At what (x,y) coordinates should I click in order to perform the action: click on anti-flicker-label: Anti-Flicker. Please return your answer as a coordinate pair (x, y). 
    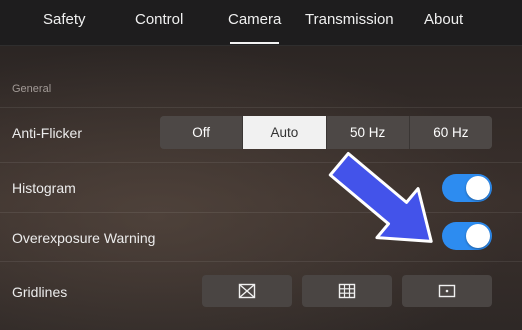
    Looking at the image, I should click on (47, 133).